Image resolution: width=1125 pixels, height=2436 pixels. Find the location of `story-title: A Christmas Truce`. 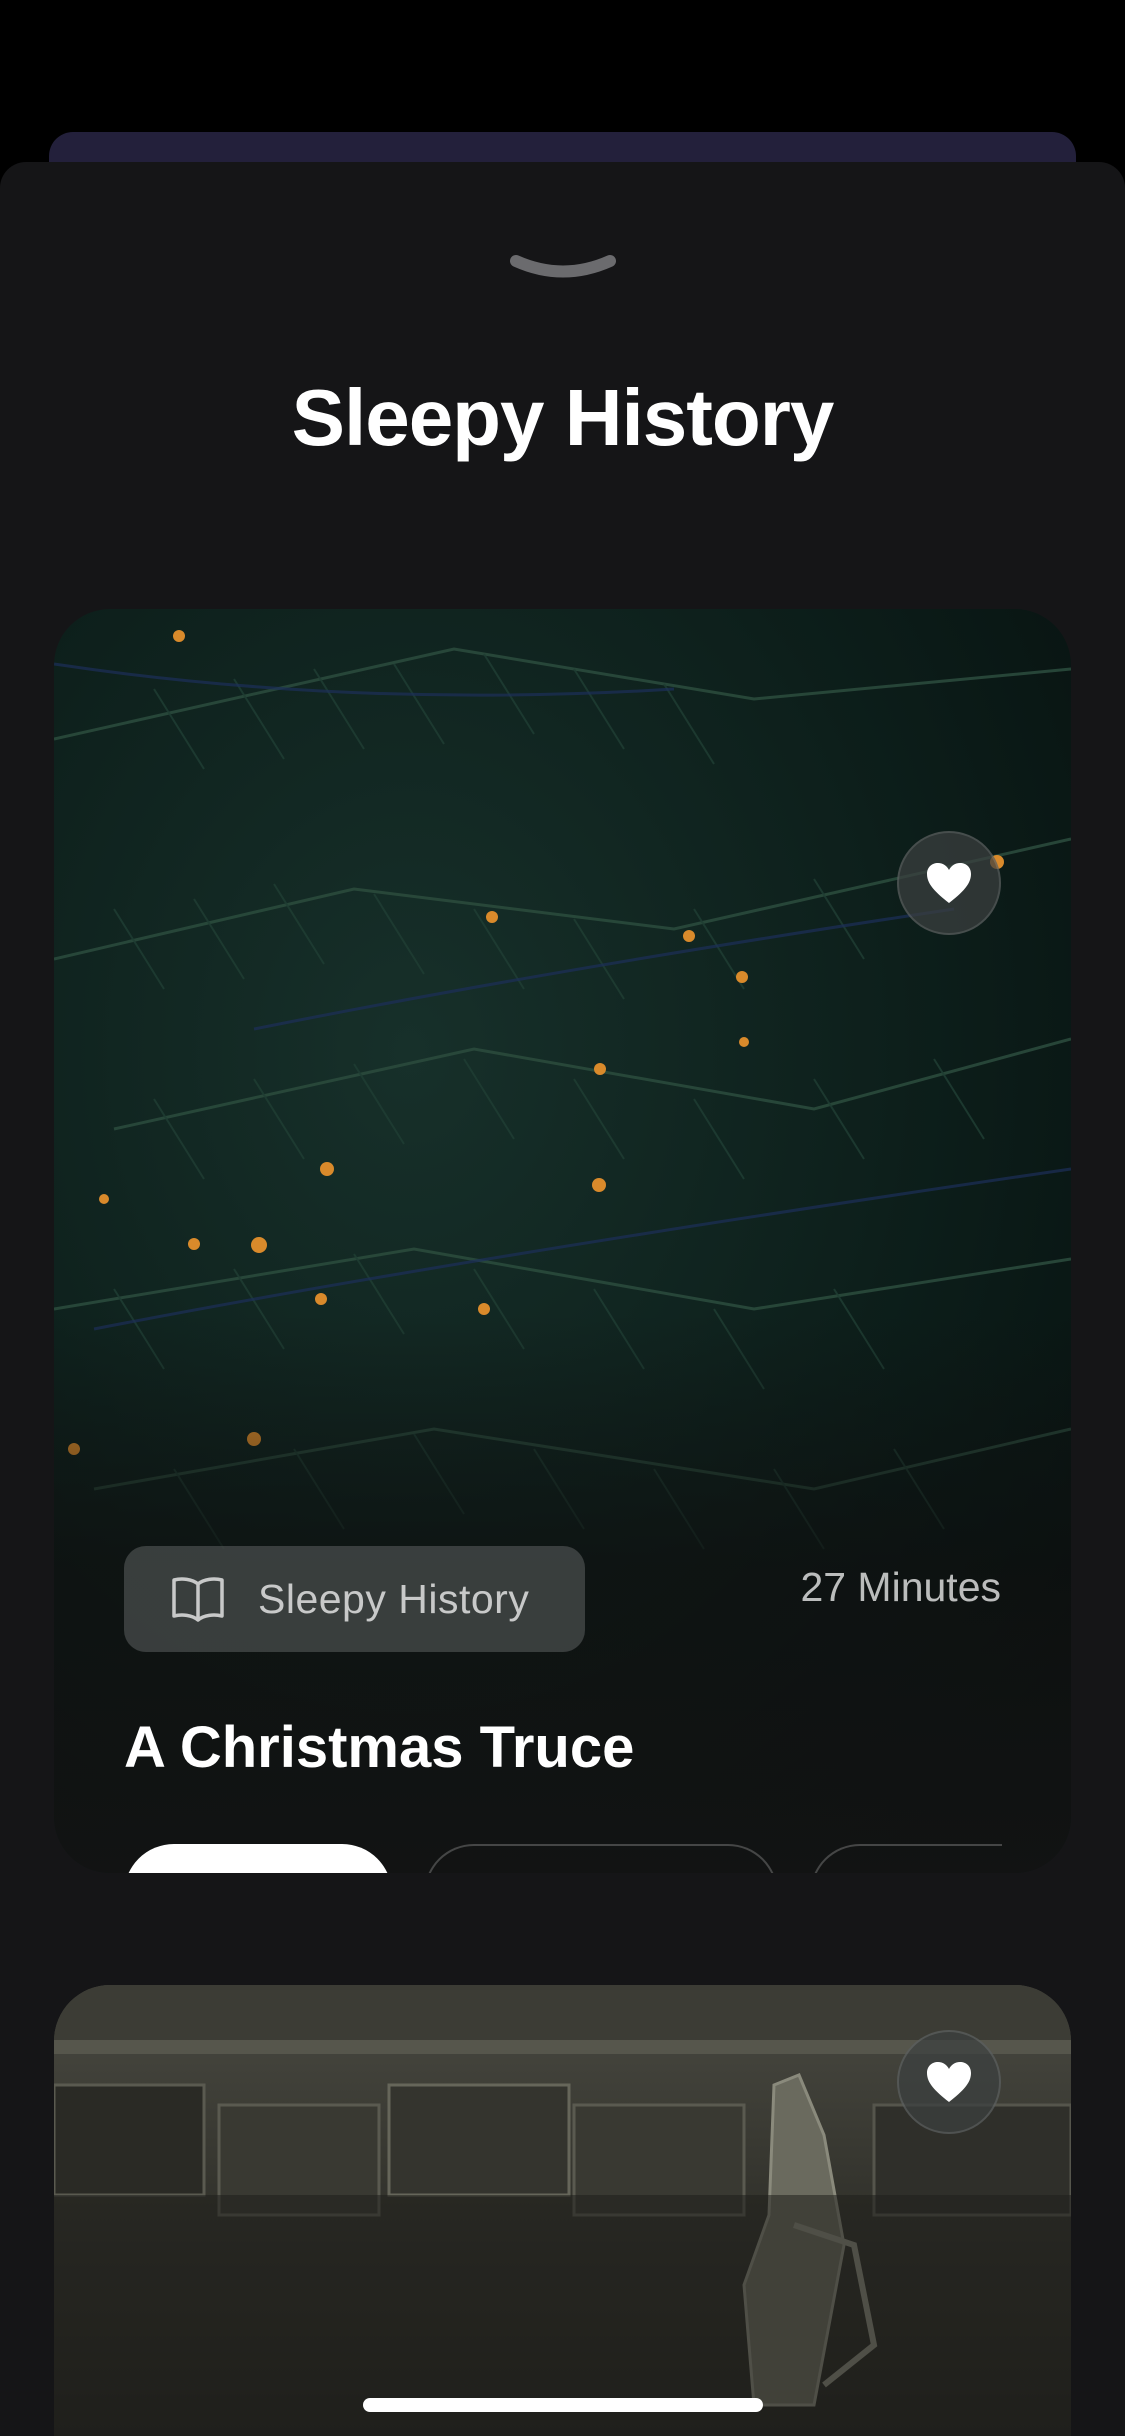

story-title: A Christmas Truce is located at coordinates (379, 1747).